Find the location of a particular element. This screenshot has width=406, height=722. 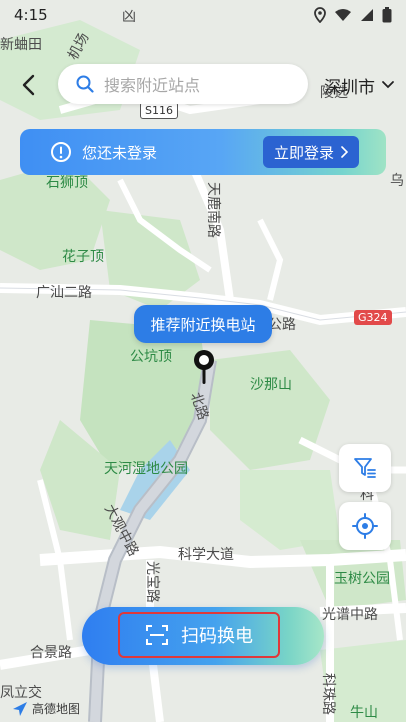

map-label-road: 天鹿南路 is located at coordinates (213, 210).